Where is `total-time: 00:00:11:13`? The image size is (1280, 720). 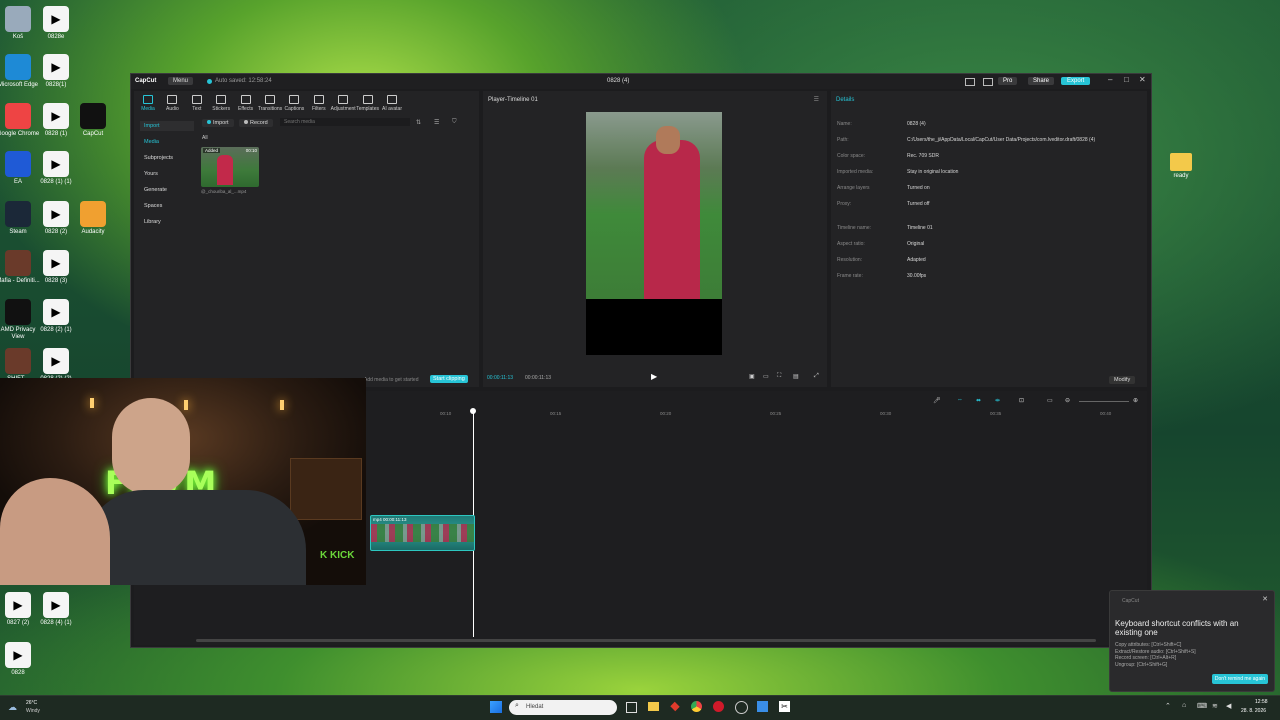 total-time: 00:00:11:13 is located at coordinates (538, 378).